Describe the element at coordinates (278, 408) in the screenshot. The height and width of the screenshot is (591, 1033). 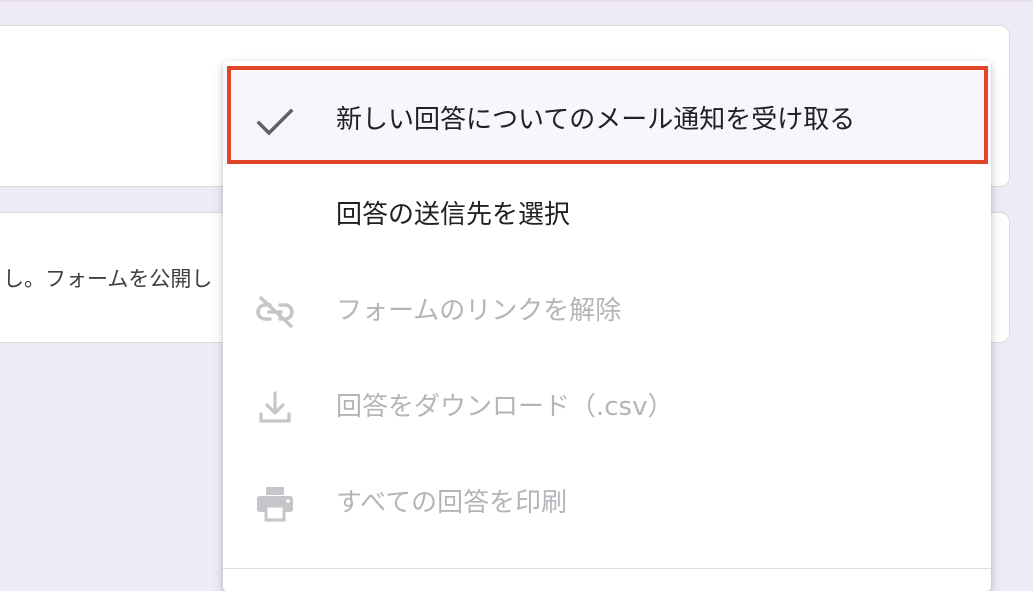
I see `download-icon` at that location.